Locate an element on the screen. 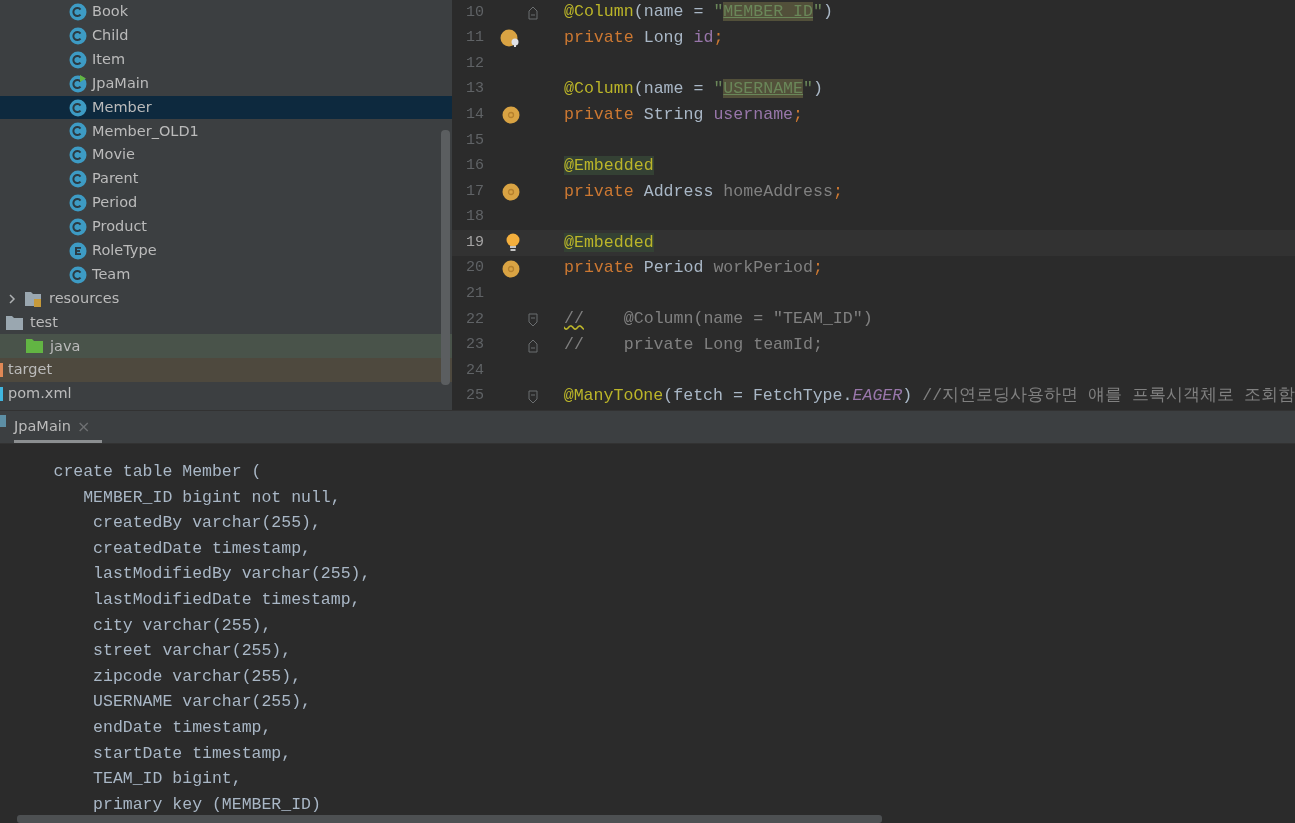  line-number: 11 is located at coordinates (474, 38).